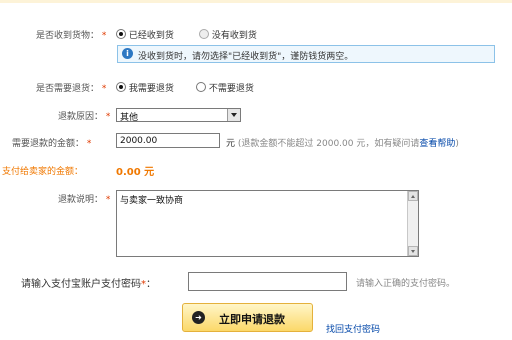 The image size is (512, 340). Describe the element at coordinates (231, 144) in the screenshot. I see `amount-unit: 元` at that location.